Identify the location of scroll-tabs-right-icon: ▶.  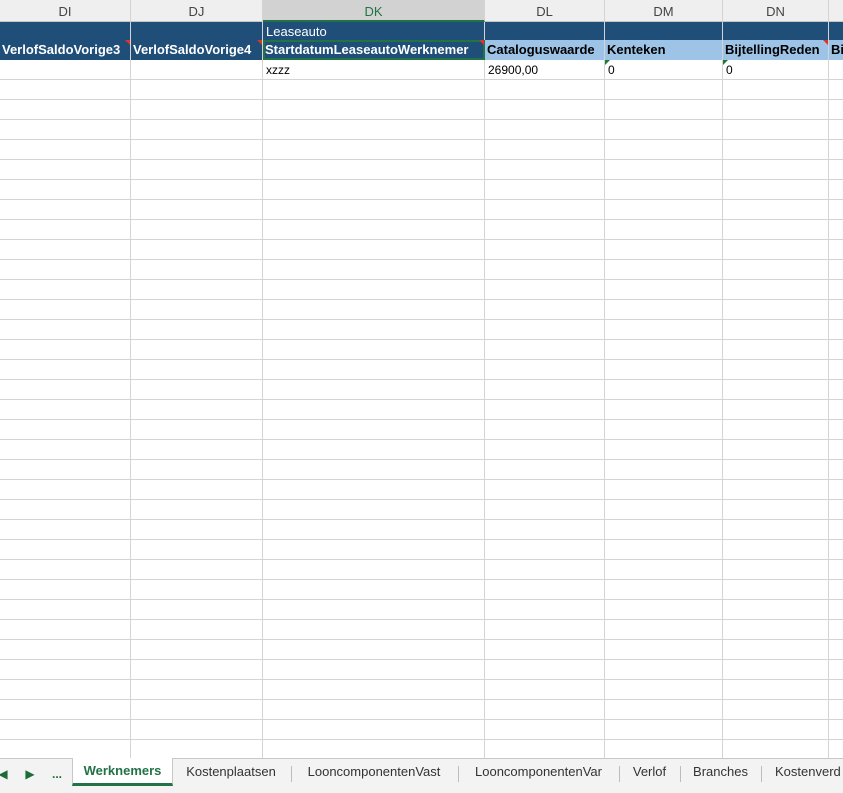
(30, 774).